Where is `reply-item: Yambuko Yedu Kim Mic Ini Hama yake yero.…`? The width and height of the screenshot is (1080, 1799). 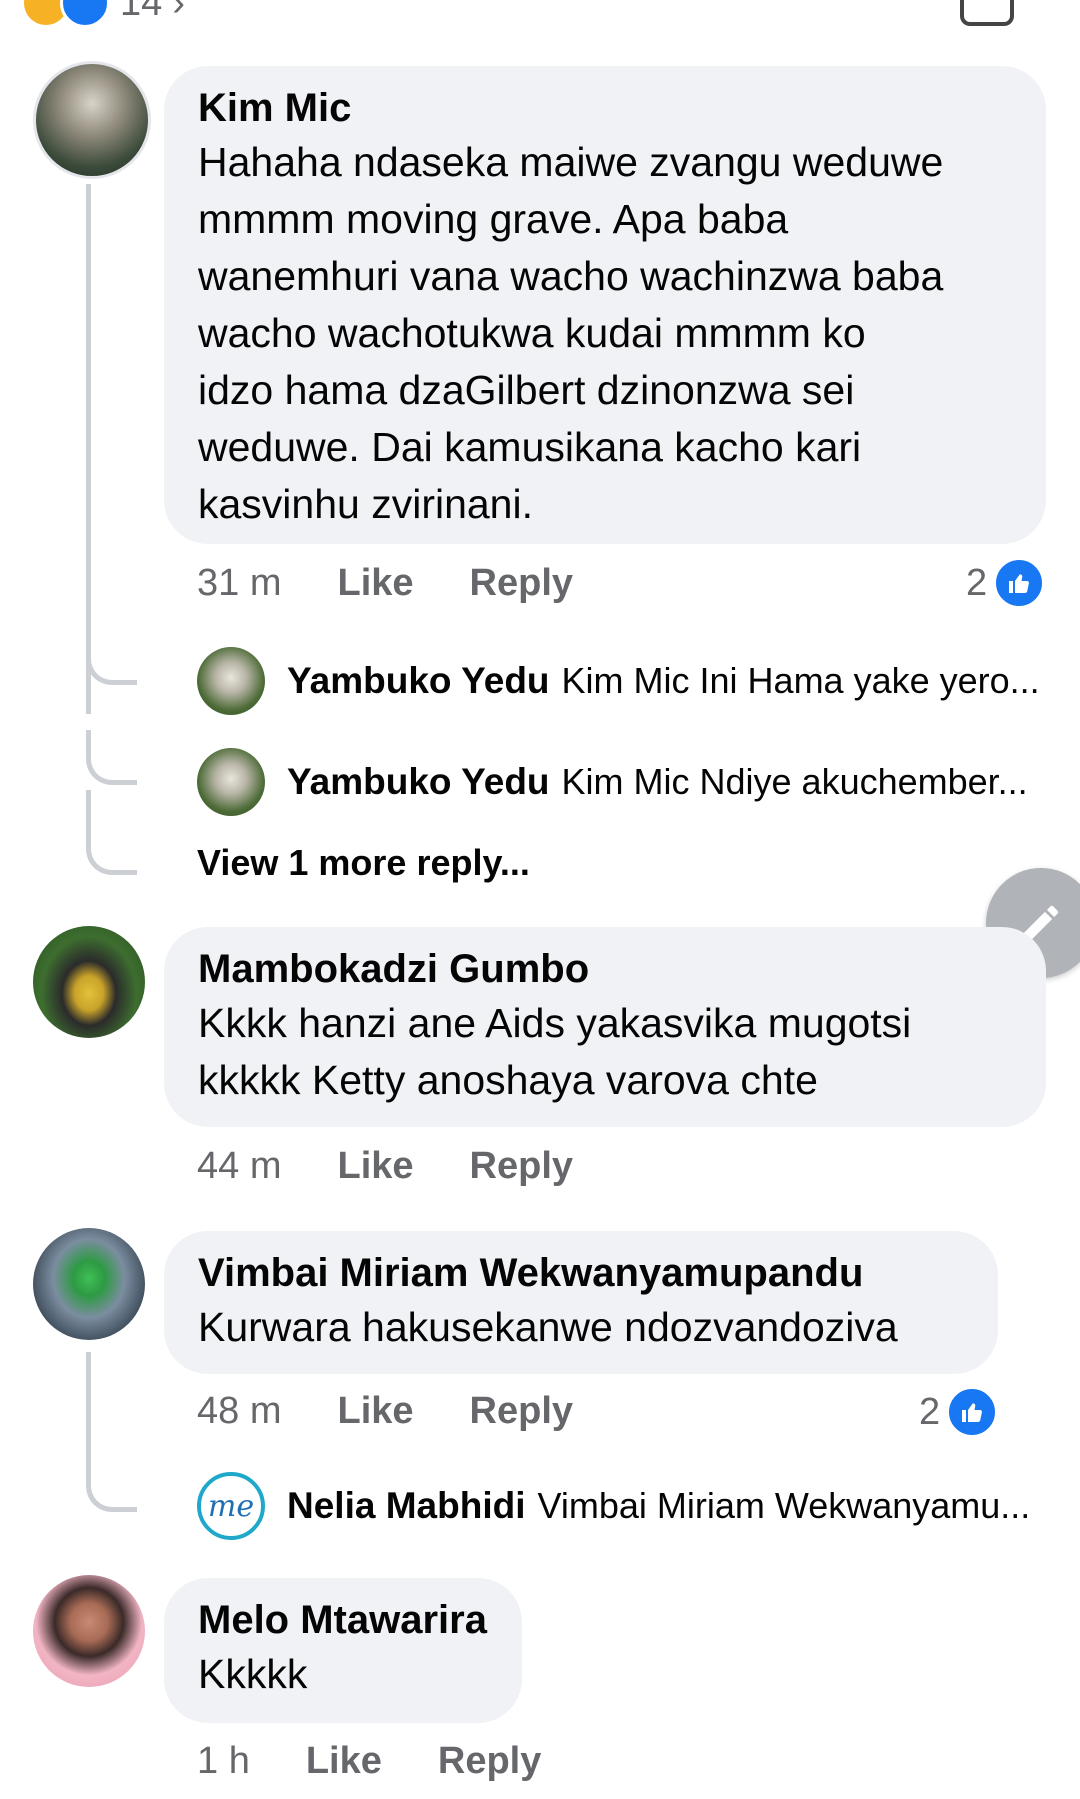
reply-item: Yambuko Yedu Kim Mic Ini Hama yake yero.… is located at coordinates (618, 681).